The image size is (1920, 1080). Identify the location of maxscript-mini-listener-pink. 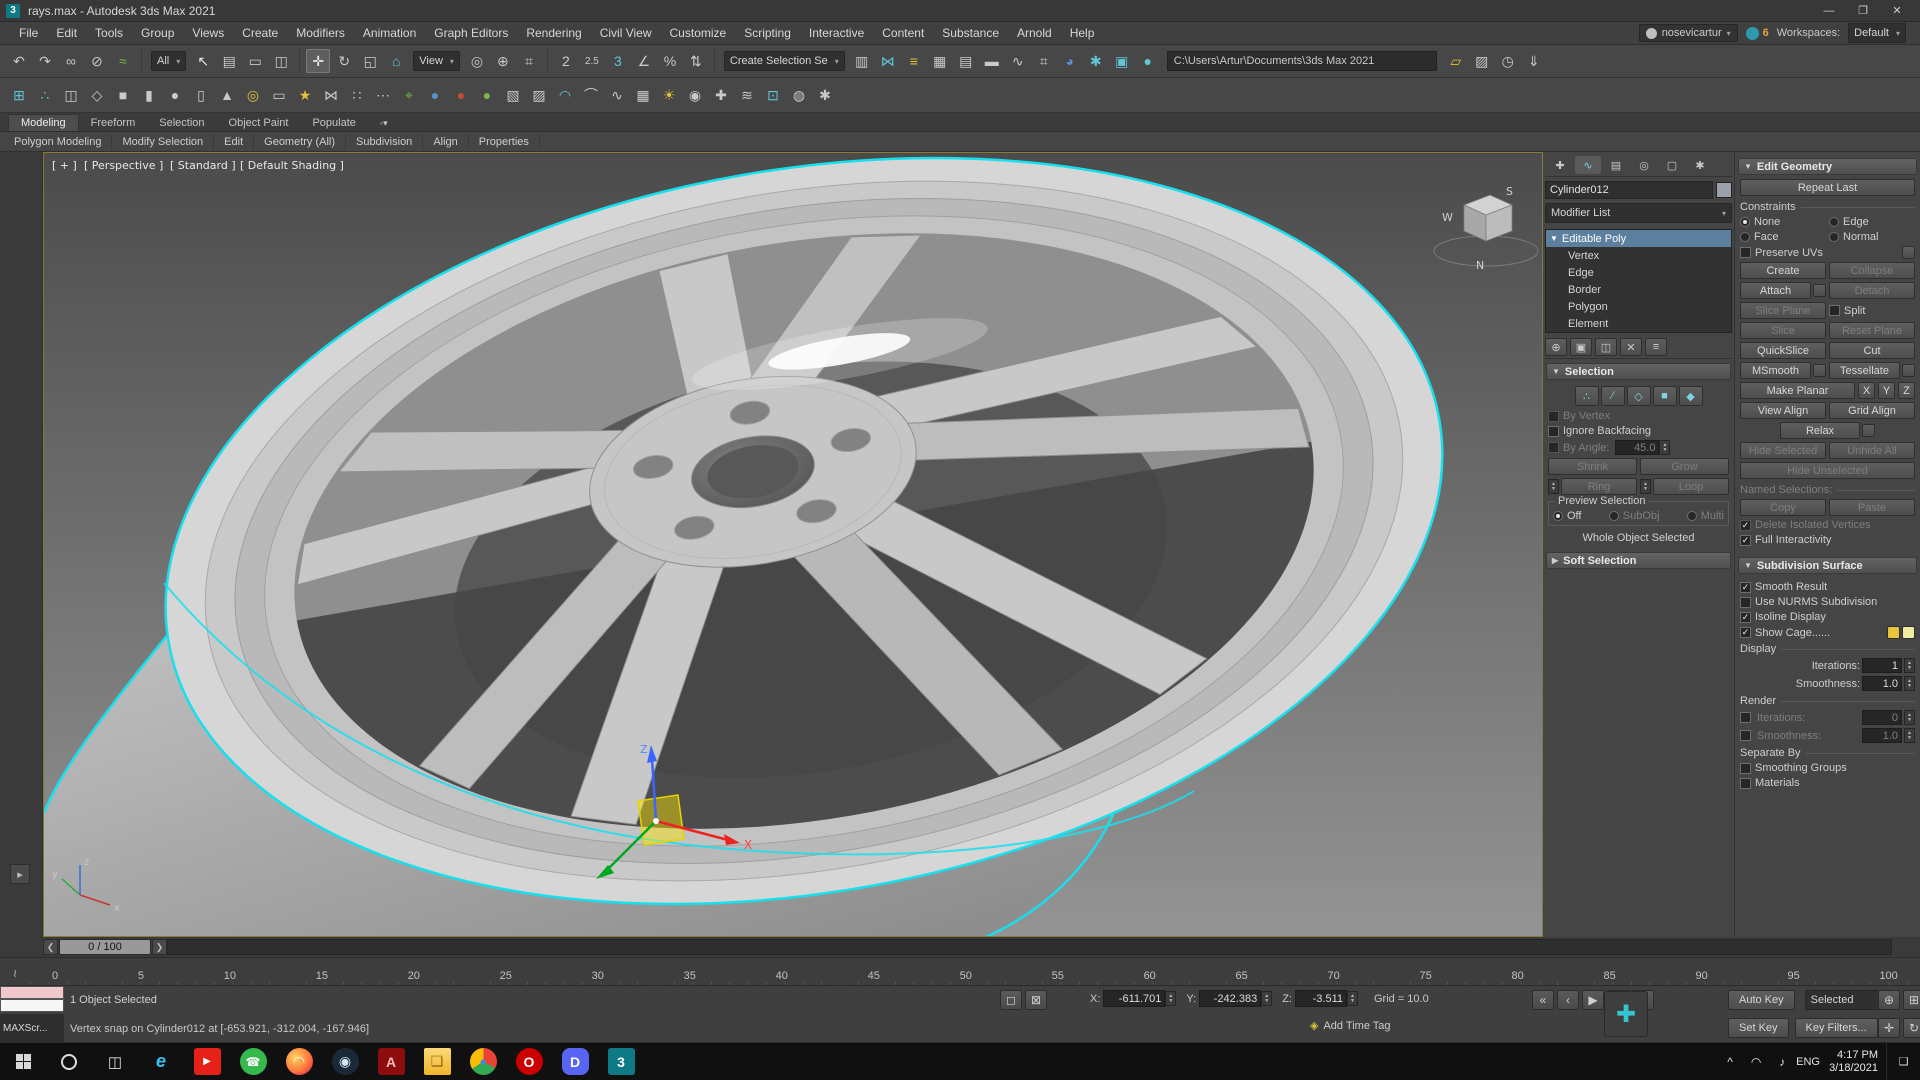
(32, 992).